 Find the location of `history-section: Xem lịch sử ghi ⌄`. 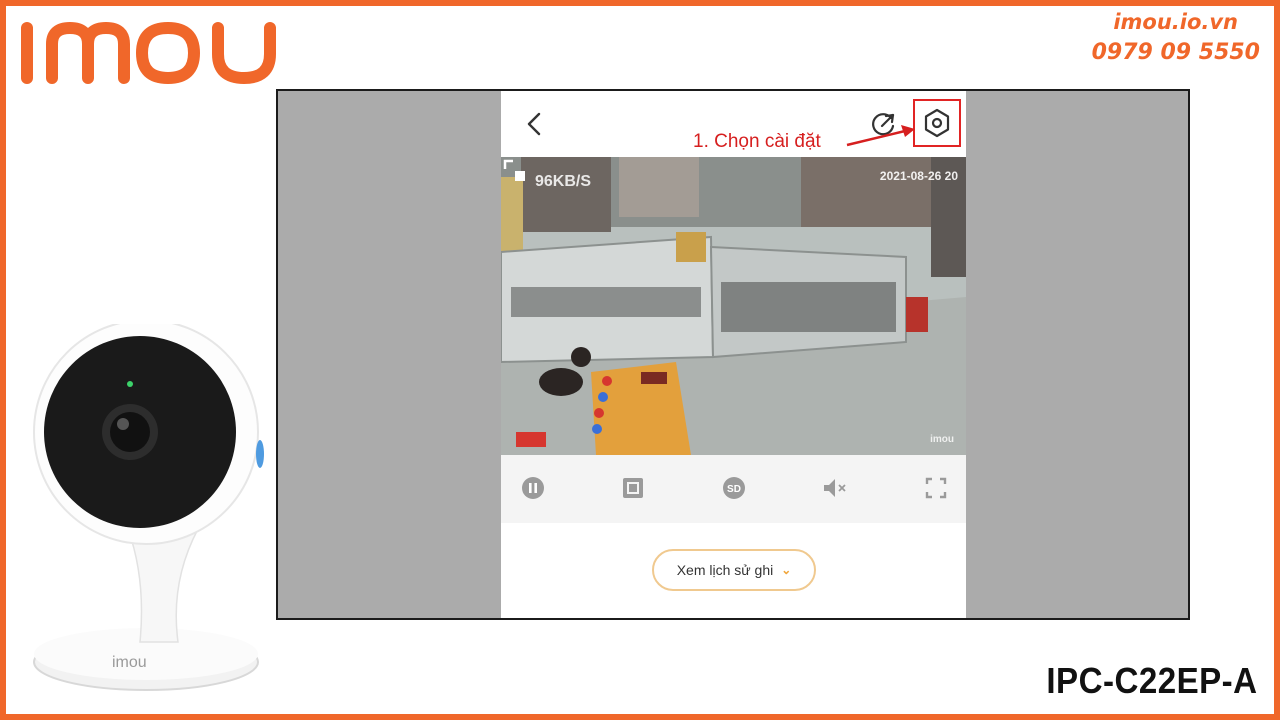

history-section: Xem lịch sử ghi ⌄ is located at coordinates (733, 570).